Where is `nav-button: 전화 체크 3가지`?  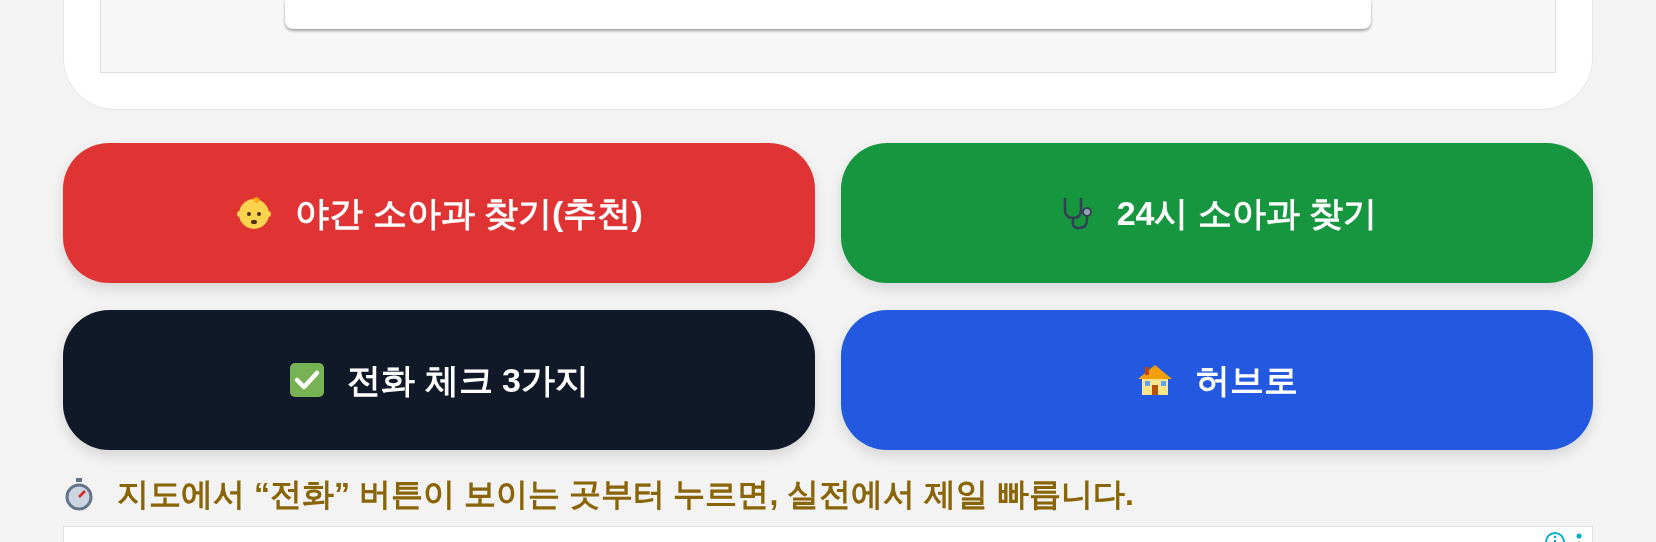 nav-button: 전화 체크 3가지 is located at coordinates (439, 380).